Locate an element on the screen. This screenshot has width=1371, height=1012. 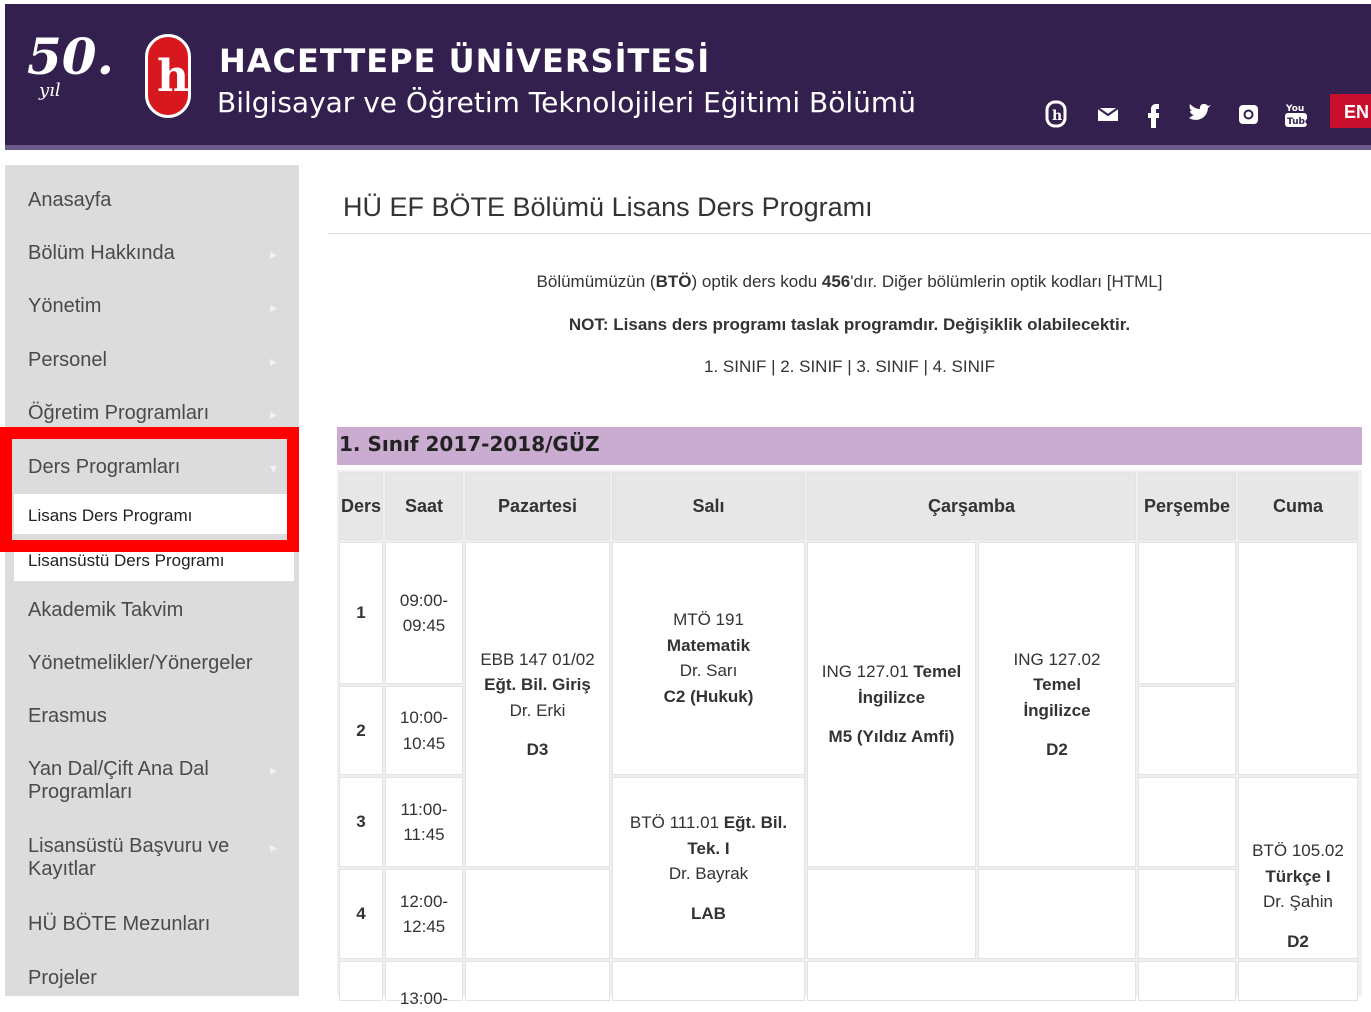
course-cell-friday: BTÖ 105.02 Türkçe I Dr. Şahin D2 is located at coordinates (1298, 868).